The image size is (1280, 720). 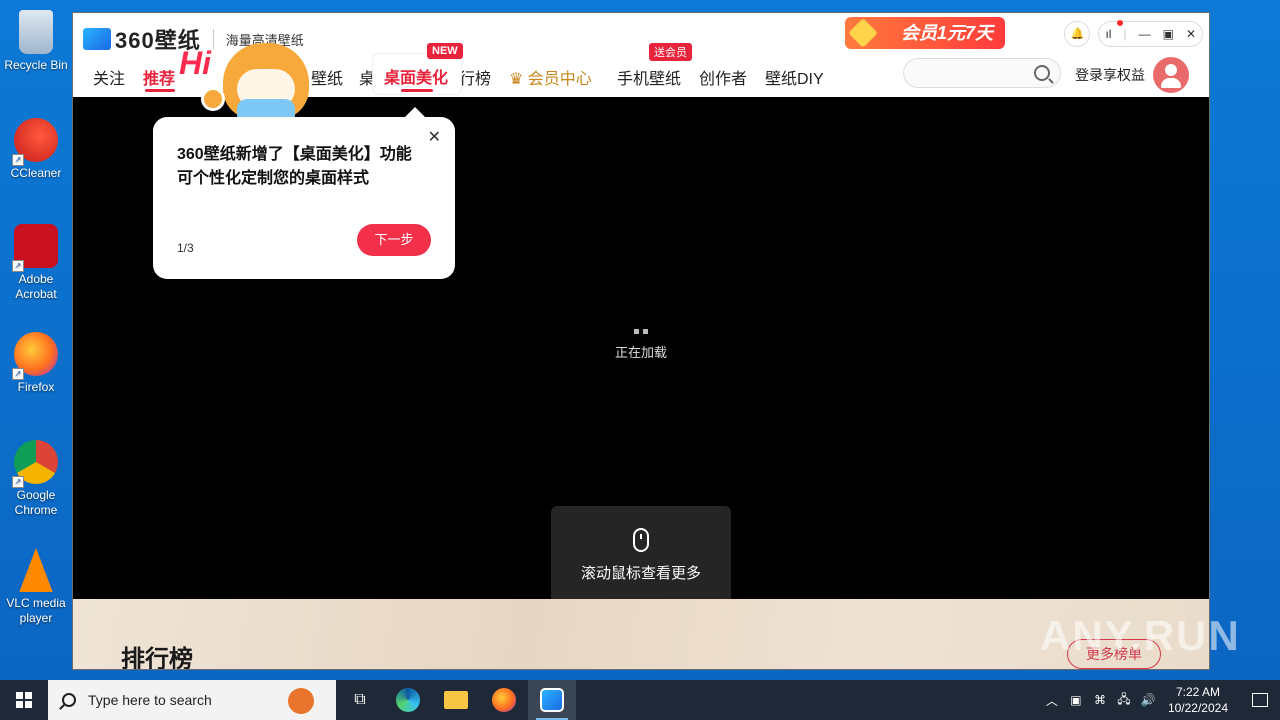 I want to click on ccleaner-shortcut: ↗ CCleaner, so click(x=36, y=149).